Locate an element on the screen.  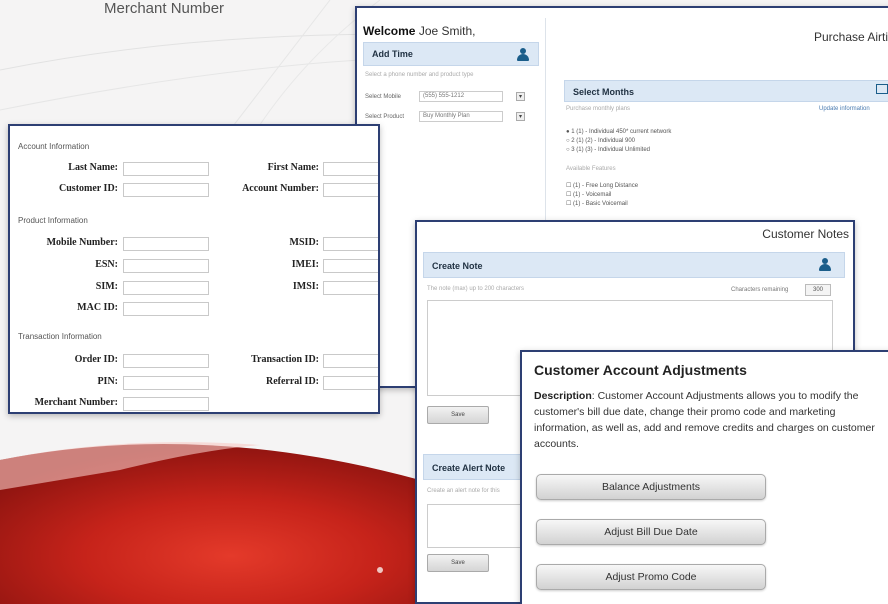
month-option: ○ 3 (1) (3) - Individual Unlimited is located at coordinates (608, 150).